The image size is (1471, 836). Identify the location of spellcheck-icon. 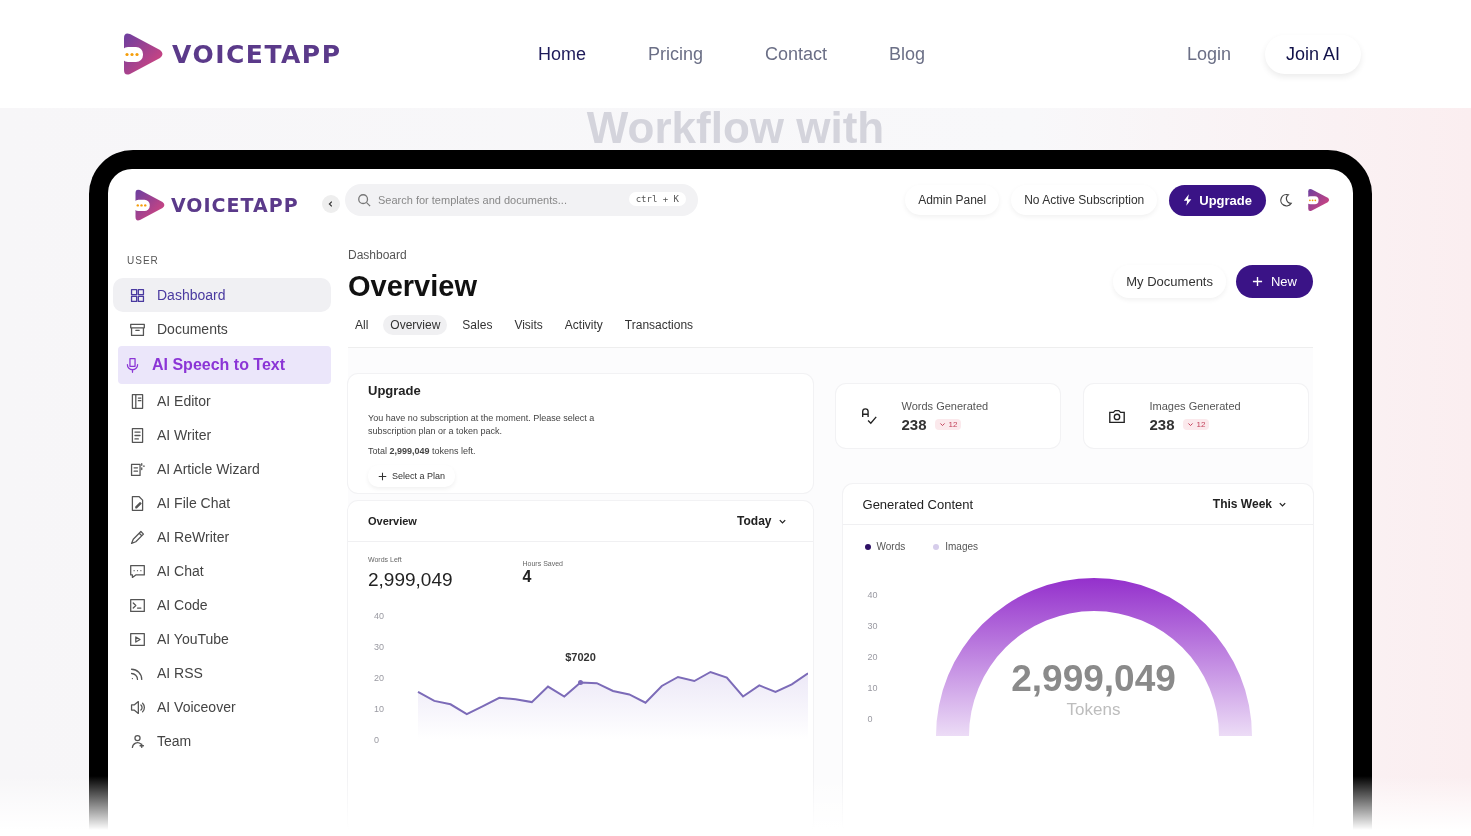
(868, 416).